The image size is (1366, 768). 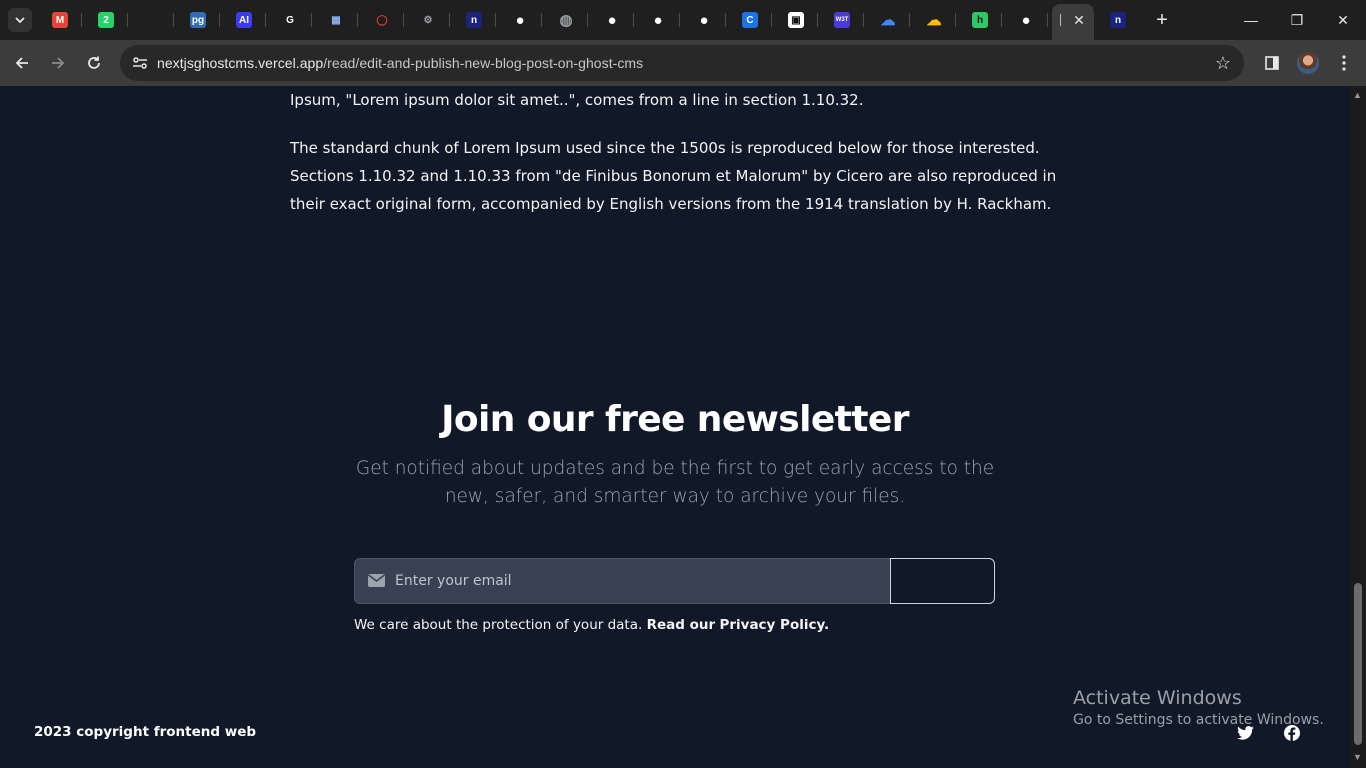 I want to click on oracle-icon: ◯, so click(x=382, y=20).